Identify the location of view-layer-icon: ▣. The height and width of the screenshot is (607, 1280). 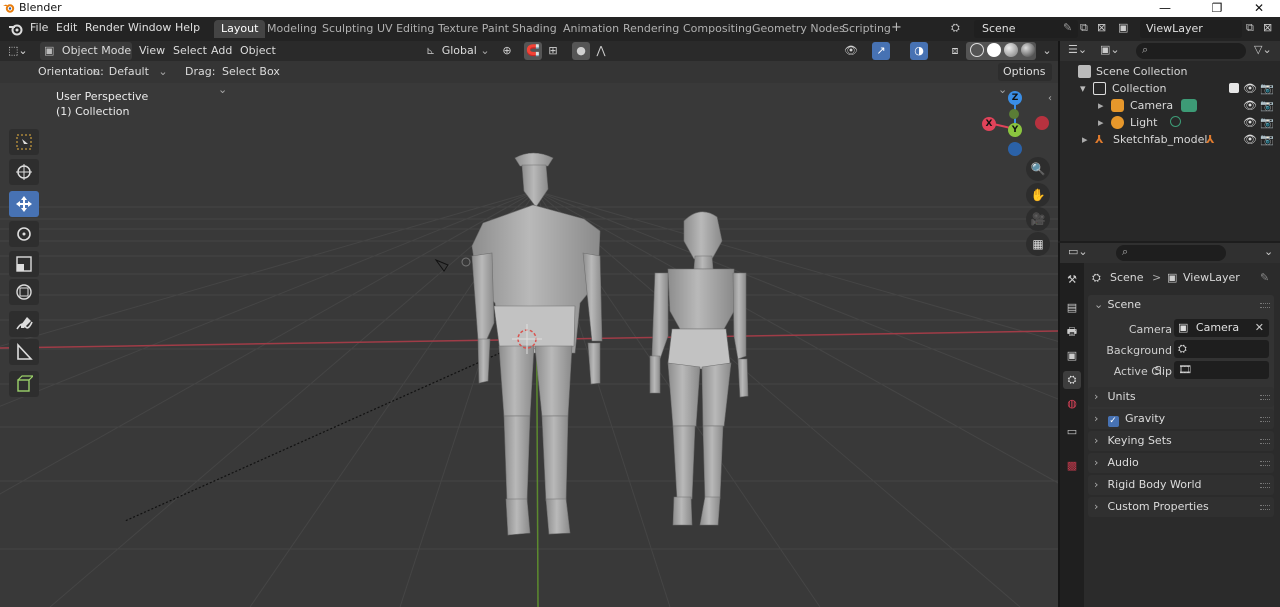
(1123, 27).